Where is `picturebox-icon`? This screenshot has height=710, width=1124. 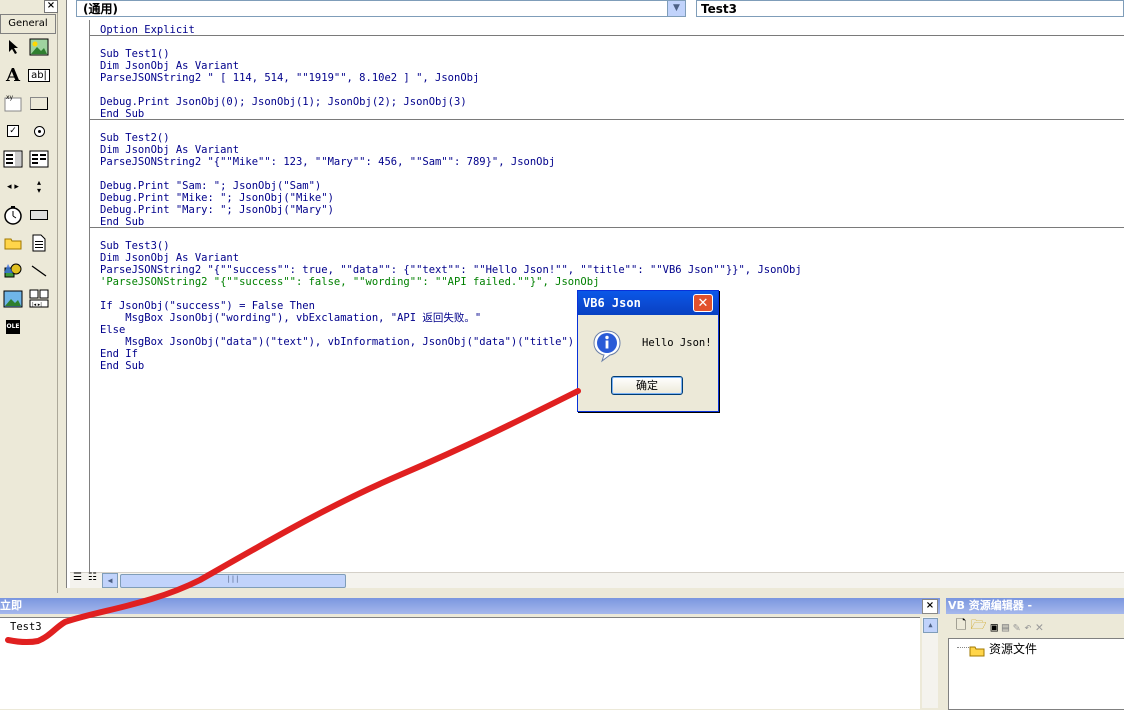
picturebox-icon is located at coordinates (39, 47).